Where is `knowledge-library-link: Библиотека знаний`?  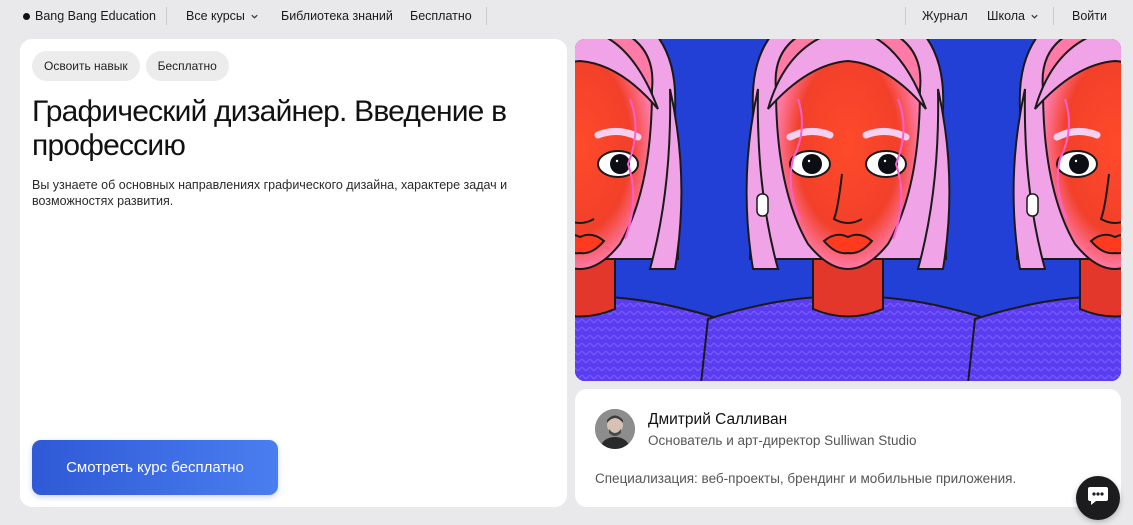
knowledge-library-link: Библиотека знаний is located at coordinates (337, 16).